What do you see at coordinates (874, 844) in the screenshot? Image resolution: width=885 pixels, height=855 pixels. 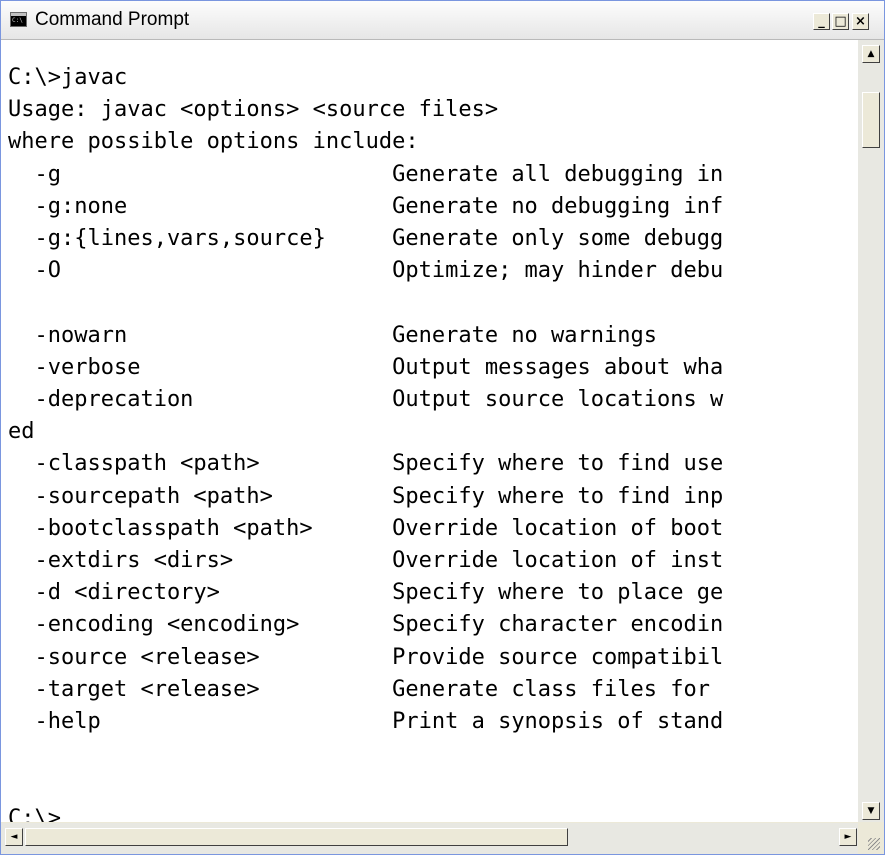 I see `resize-grip-icon` at bounding box center [874, 844].